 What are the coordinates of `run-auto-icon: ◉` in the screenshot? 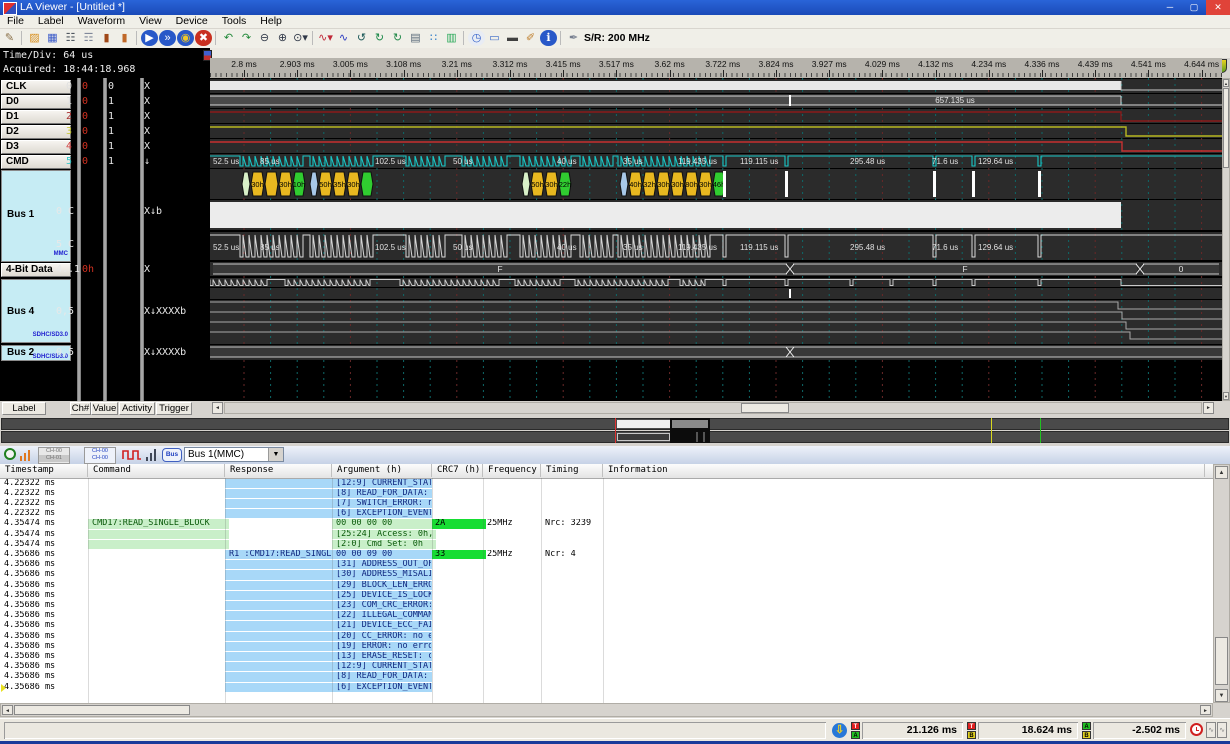 It's located at (185, 38).